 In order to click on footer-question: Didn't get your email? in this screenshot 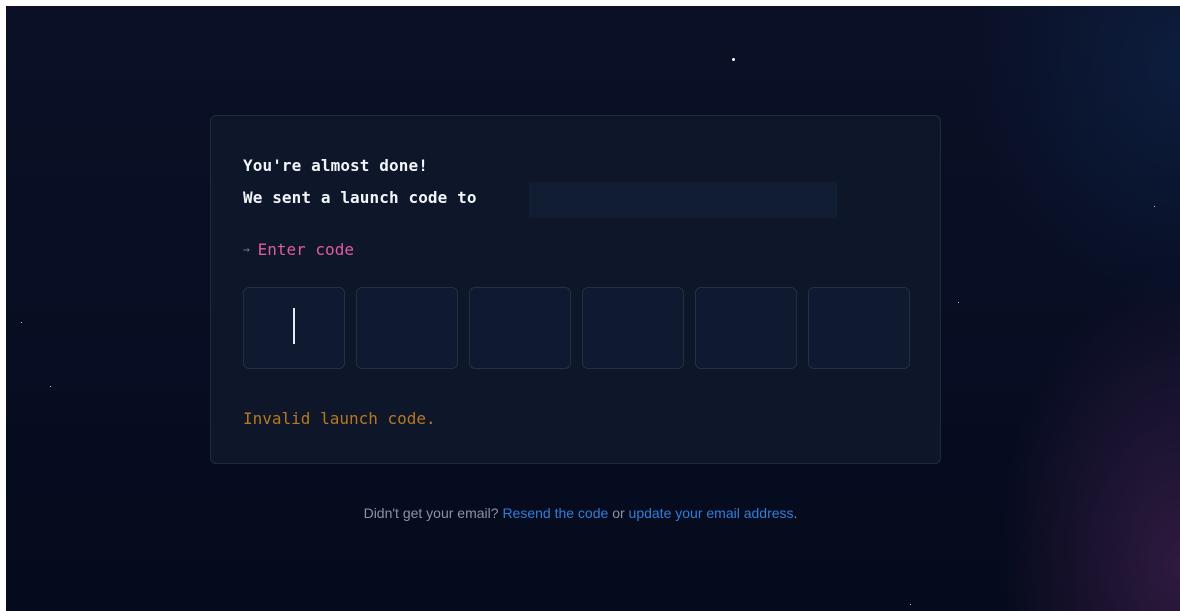, I will do `click(431, 513)`.